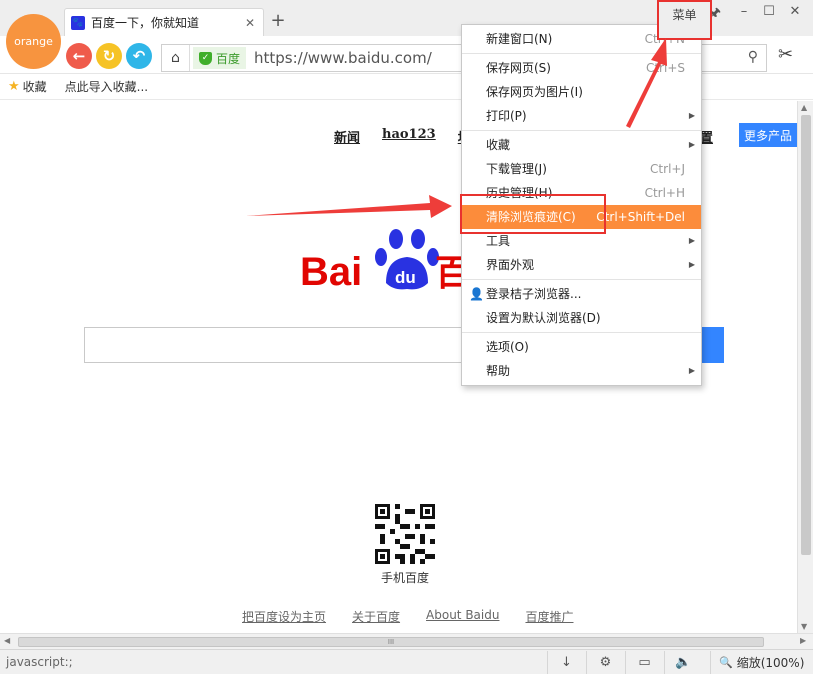 The image size is (813, 674). Describe the element at coordinates (534, 92) in the screenshot. I see `menu-item-label: 保存网页为图片(I)` at that location.